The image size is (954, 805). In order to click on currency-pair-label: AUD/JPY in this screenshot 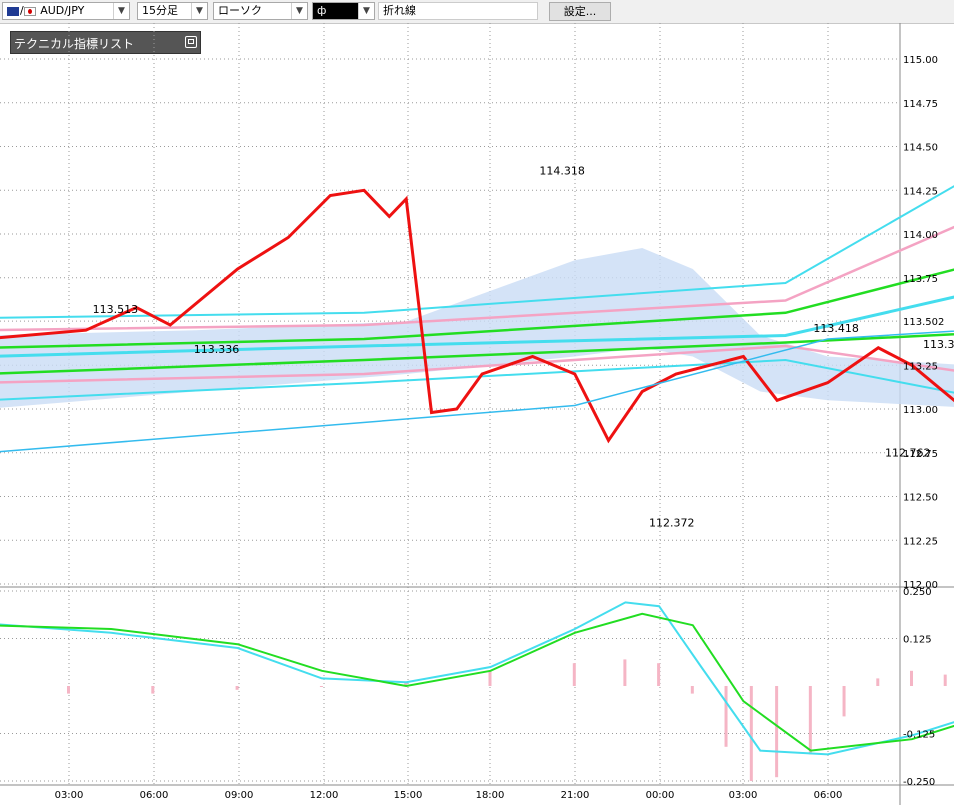, I will do `click(62, 10)`.